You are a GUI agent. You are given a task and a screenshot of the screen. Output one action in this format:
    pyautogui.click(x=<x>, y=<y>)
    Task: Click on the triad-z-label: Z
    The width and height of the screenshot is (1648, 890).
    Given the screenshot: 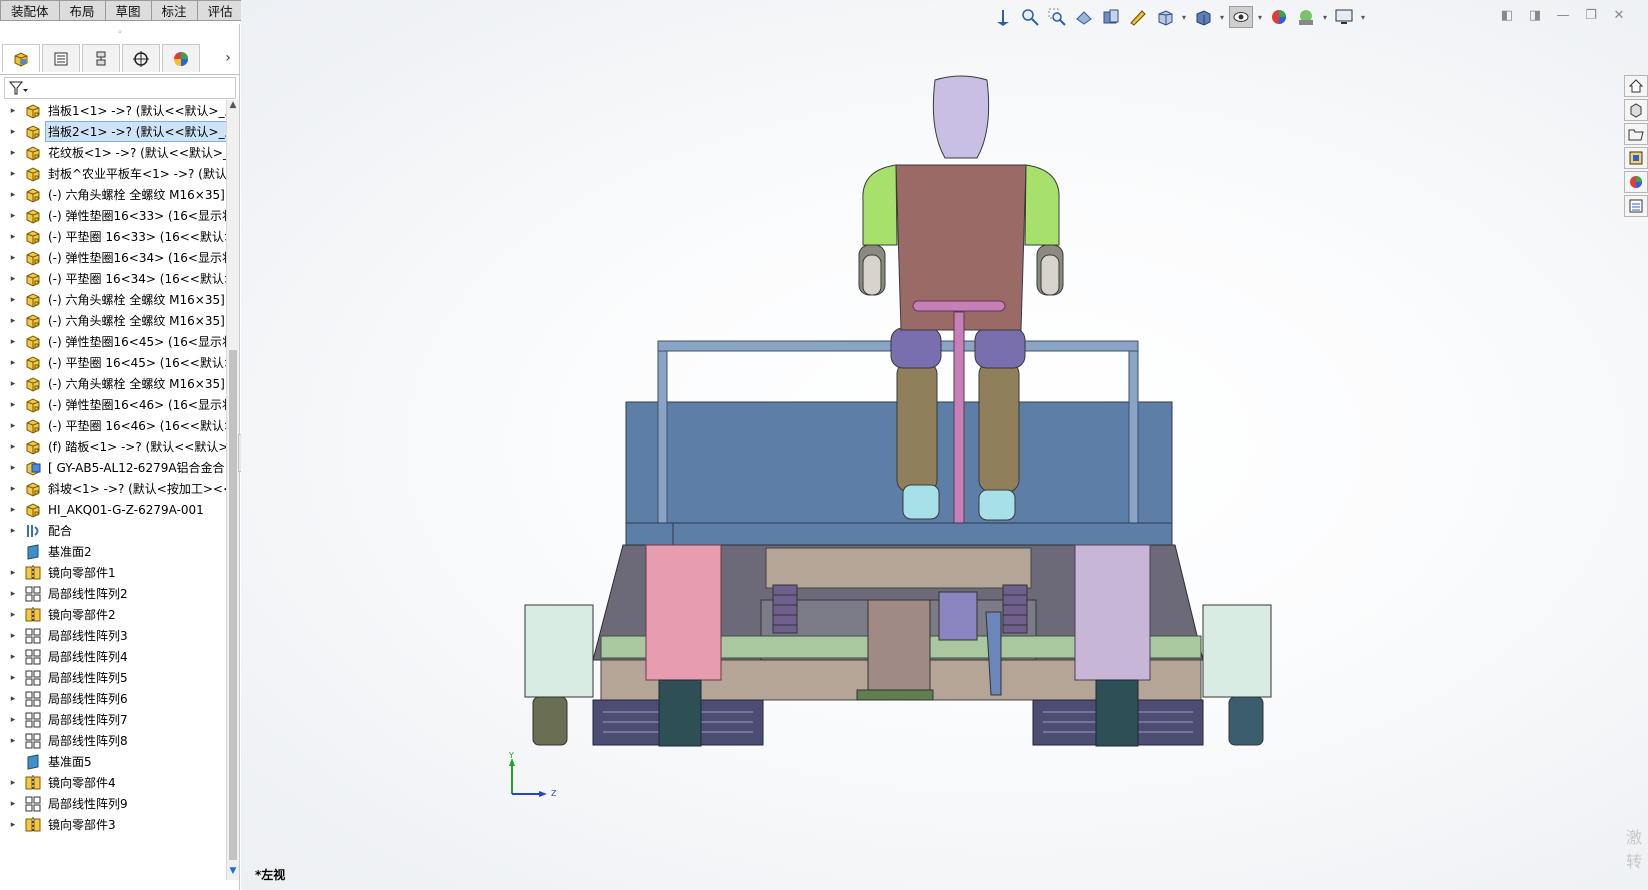 What is the action you would take?
    pyautogui.click(x=554, y=793)
    